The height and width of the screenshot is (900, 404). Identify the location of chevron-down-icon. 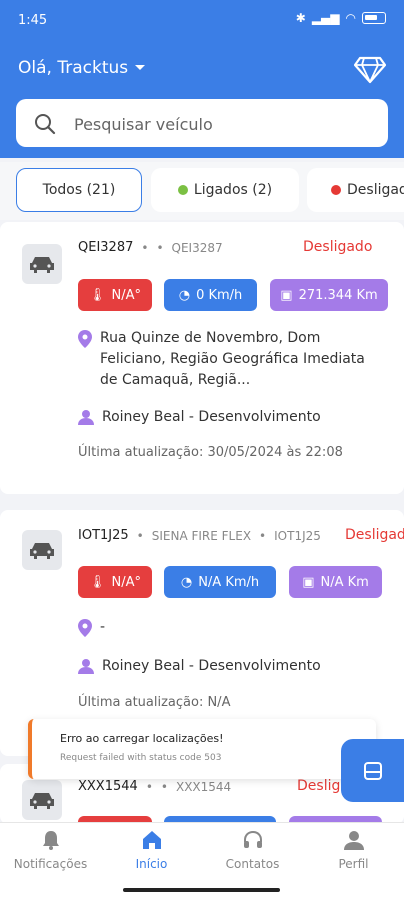
(140, 67).